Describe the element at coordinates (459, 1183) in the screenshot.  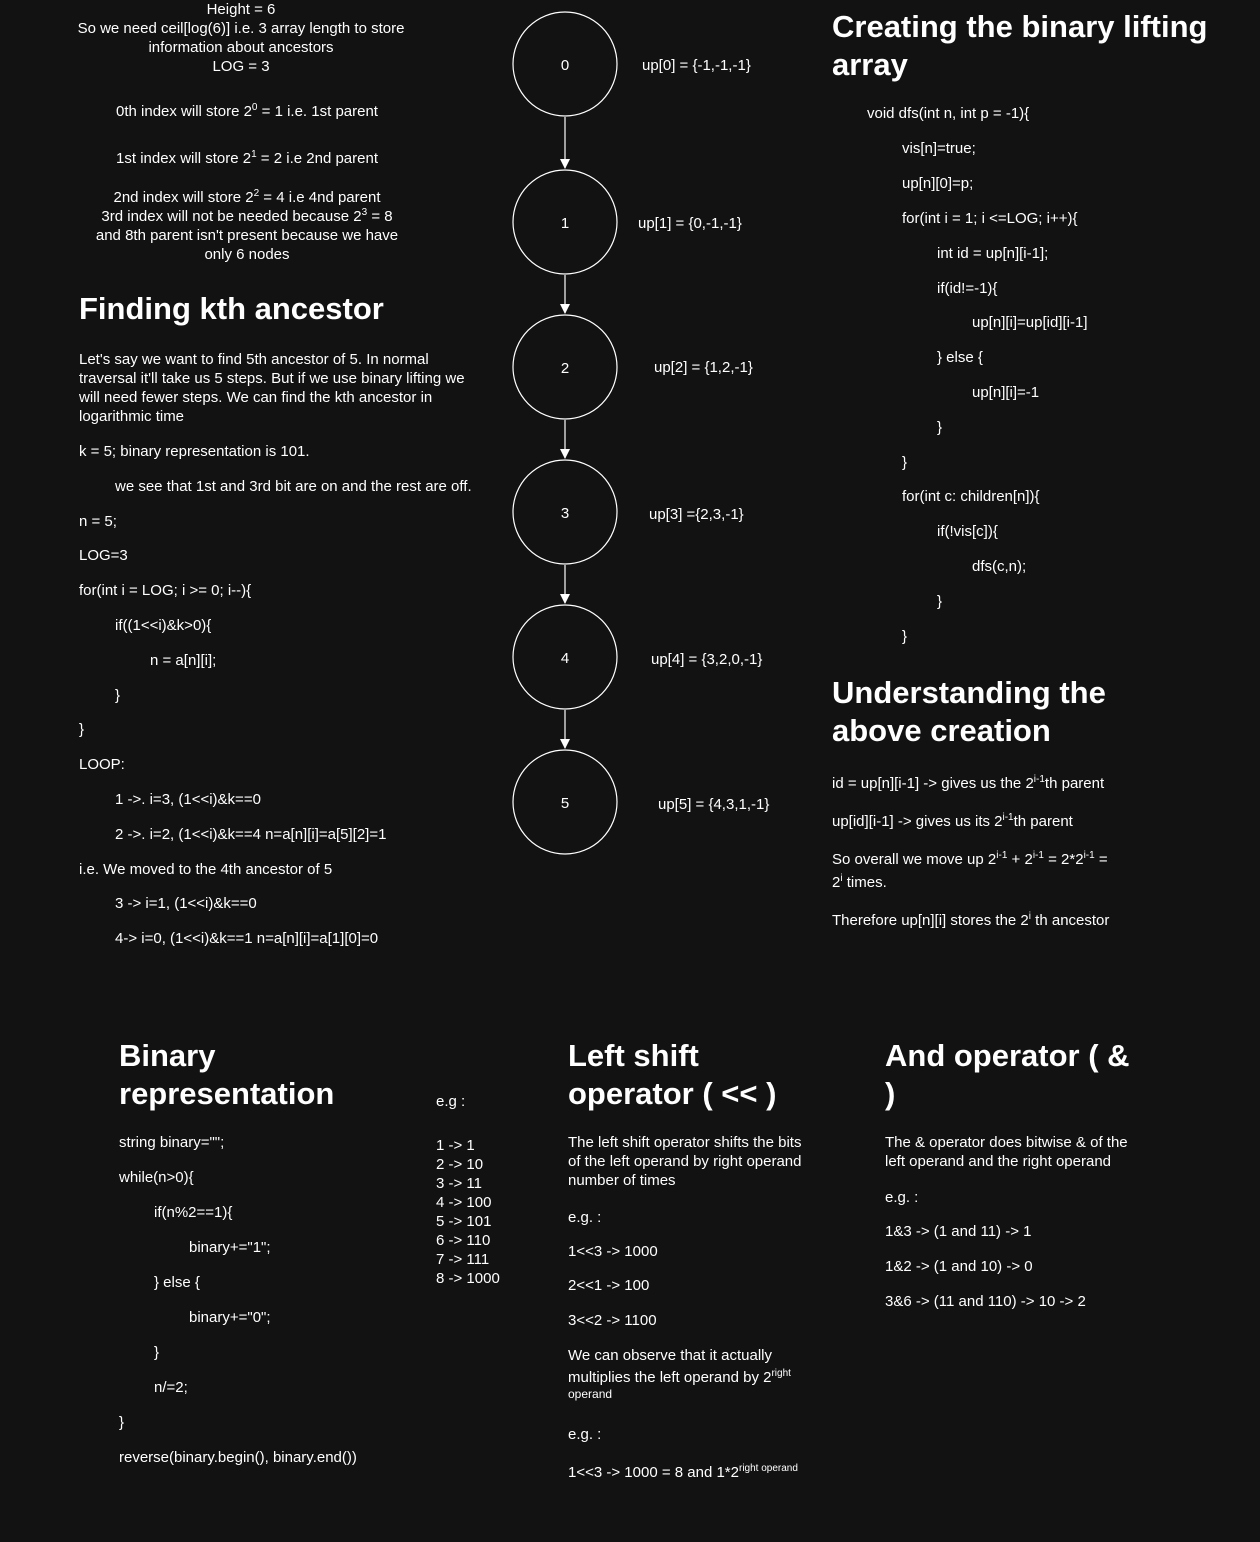
I see `example-line: 3 -> 11` at that location.